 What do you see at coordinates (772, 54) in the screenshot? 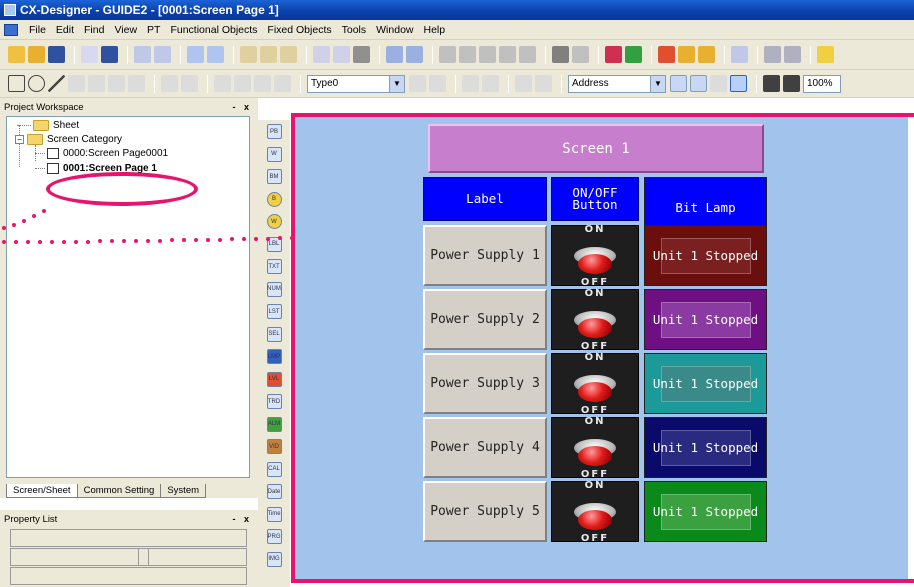
I see `settings-icon` at bounding box center [772, 54].